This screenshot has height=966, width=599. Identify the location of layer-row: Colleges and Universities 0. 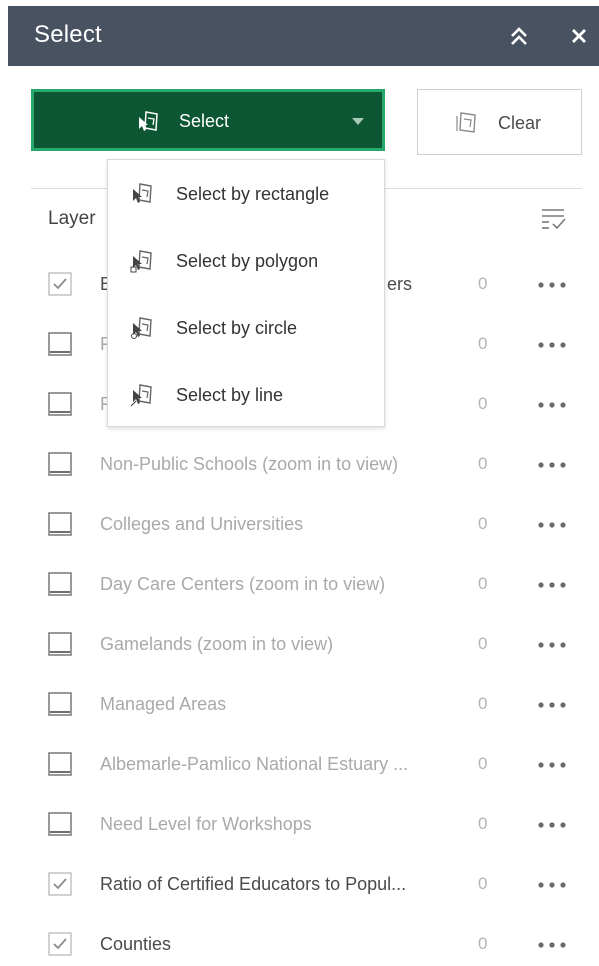
(299, 526).